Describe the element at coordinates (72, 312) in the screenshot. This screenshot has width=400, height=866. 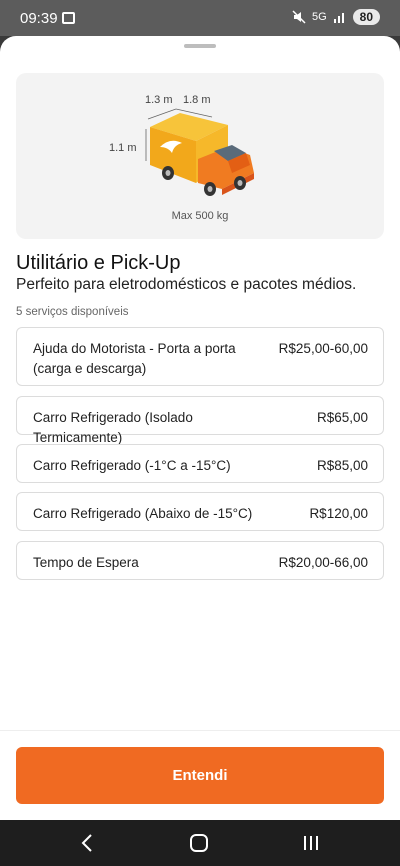
I see `services-count: 5 serviços disponíveis` at that location.